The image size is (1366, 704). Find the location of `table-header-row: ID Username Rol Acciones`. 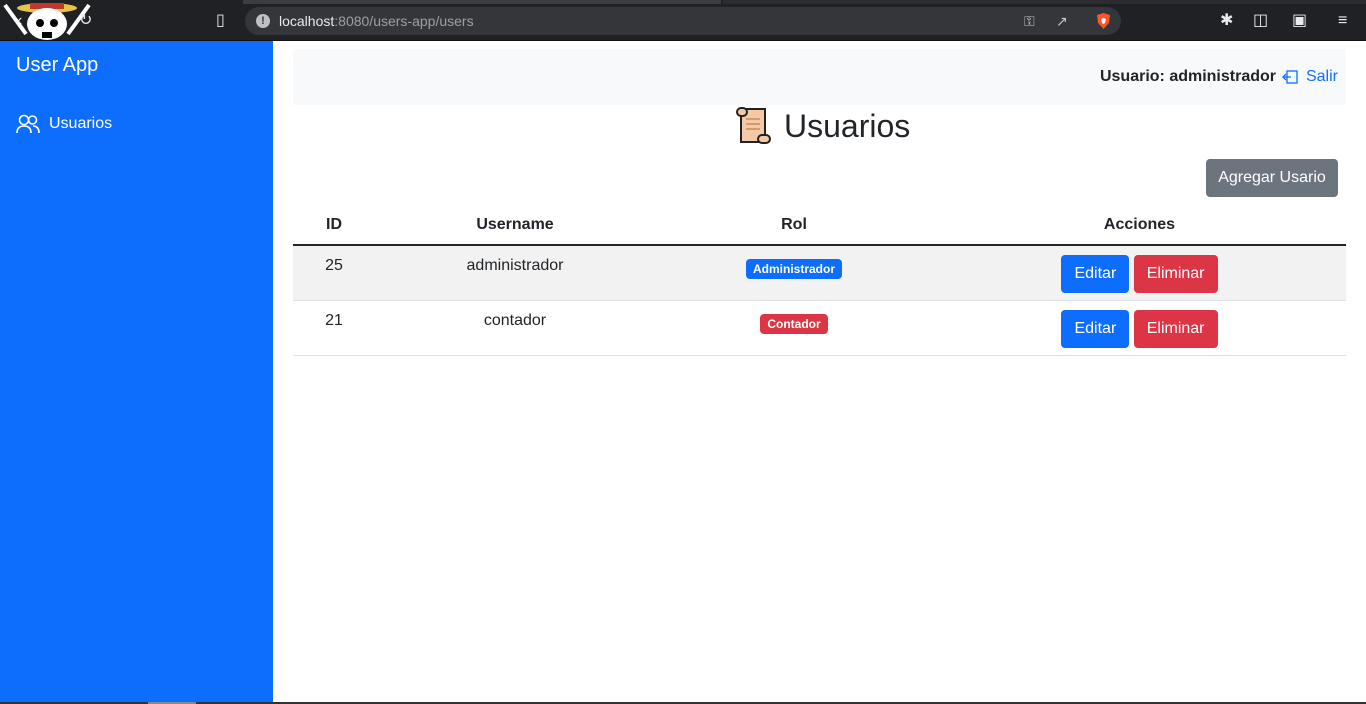

table-header-row: ID Username Rol Acciones is located at coordinates (819, 226).